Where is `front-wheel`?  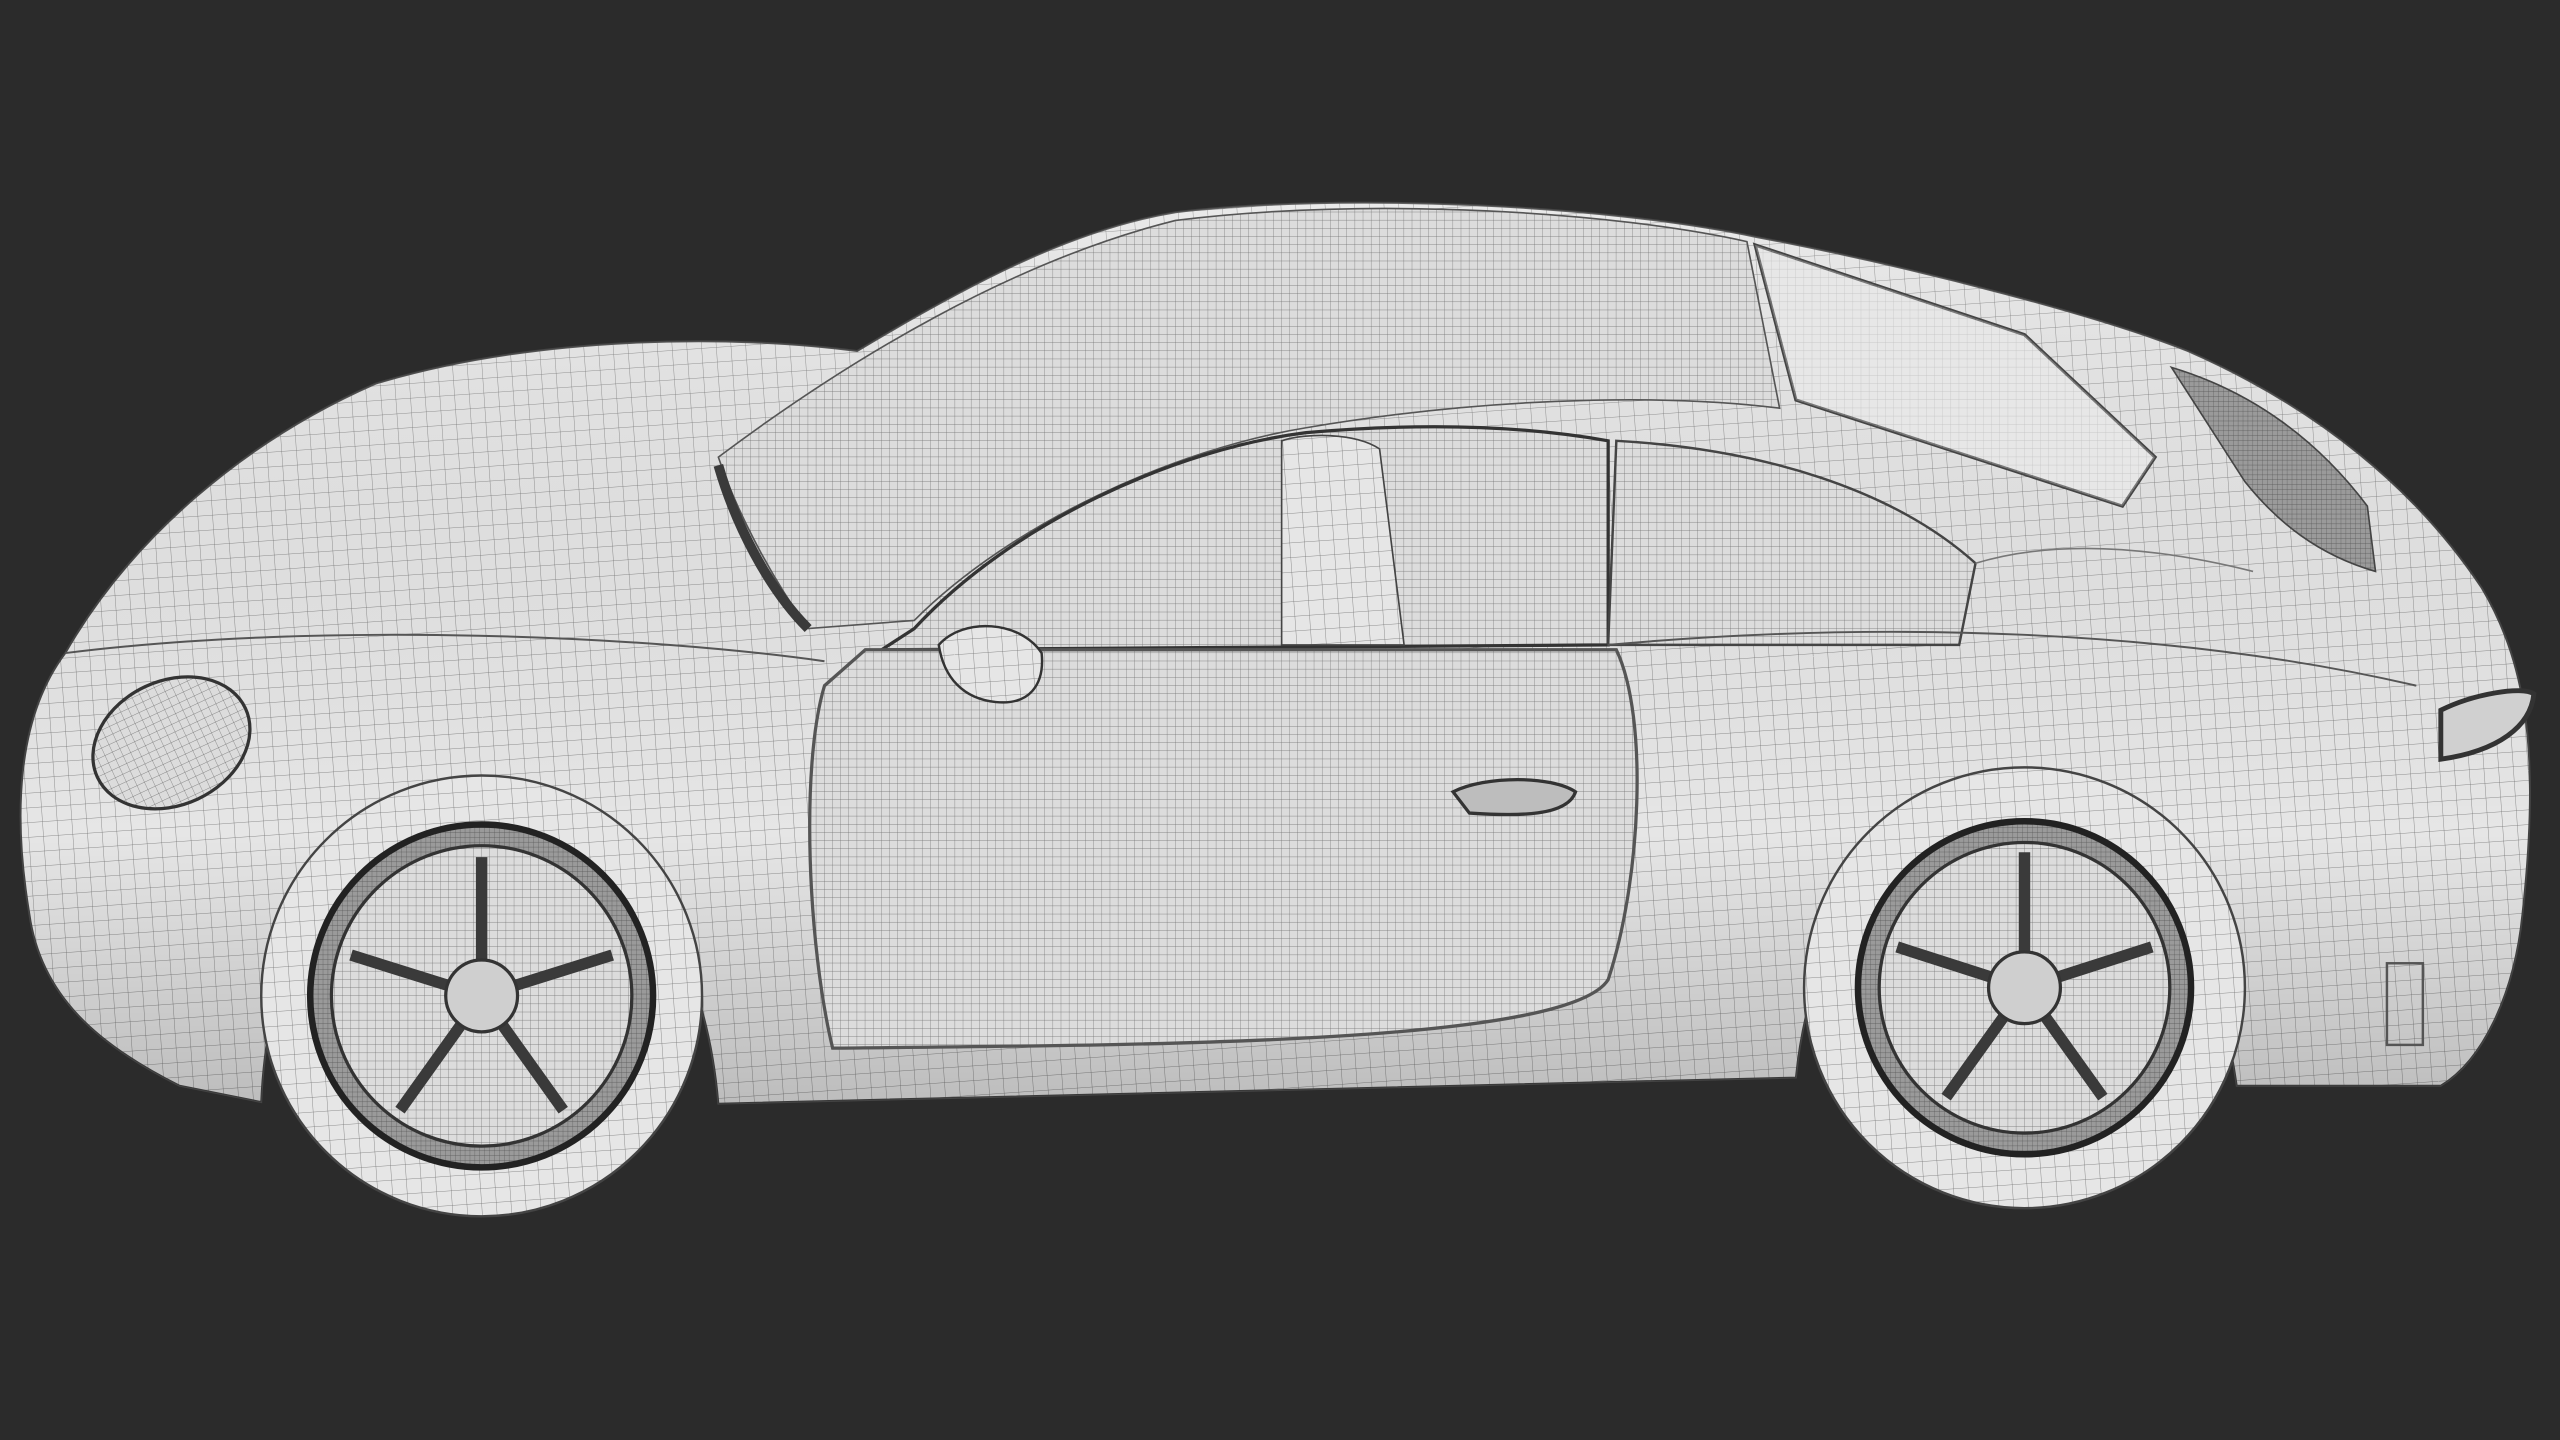 front-wheel is located at coordinates (482, 996).